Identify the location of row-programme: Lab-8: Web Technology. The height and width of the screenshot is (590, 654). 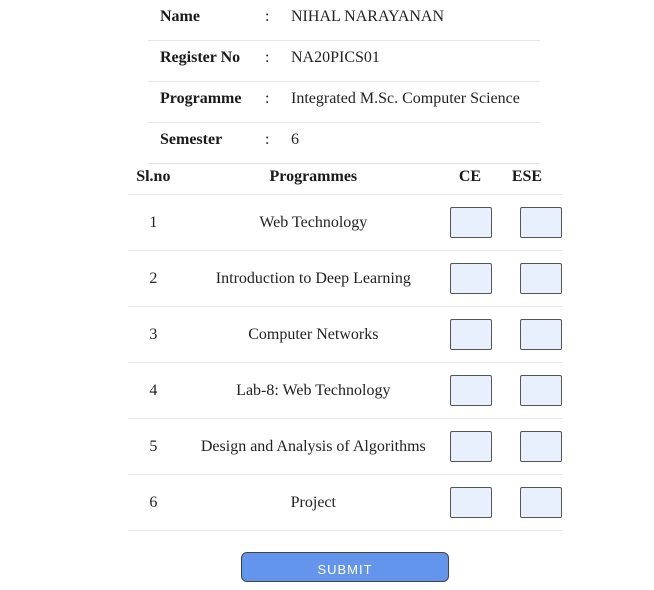
(313, 390).